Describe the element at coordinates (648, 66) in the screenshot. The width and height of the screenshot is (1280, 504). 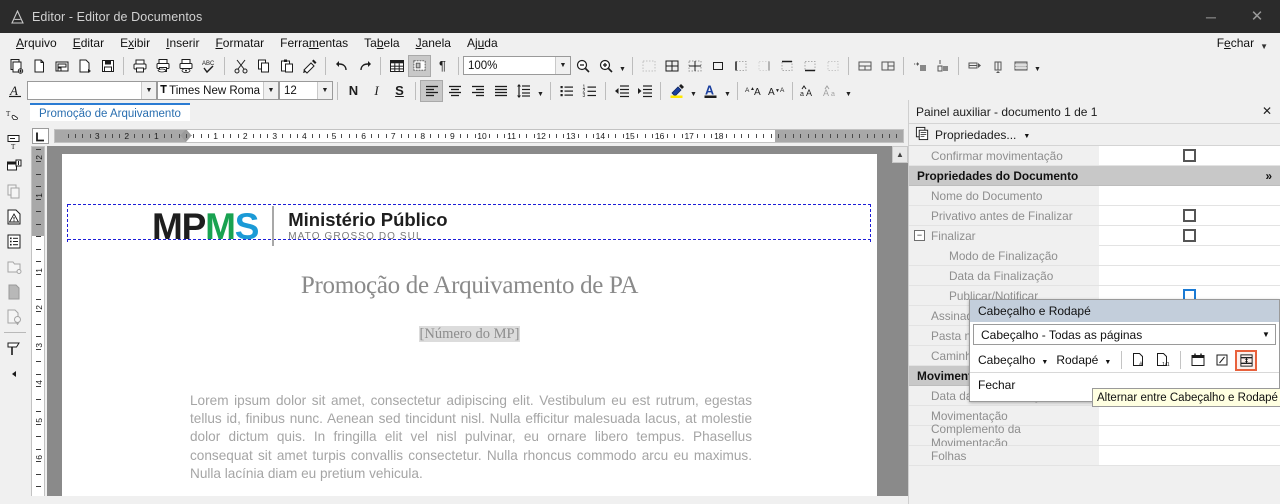
I see `no-borders-icon` at that location.